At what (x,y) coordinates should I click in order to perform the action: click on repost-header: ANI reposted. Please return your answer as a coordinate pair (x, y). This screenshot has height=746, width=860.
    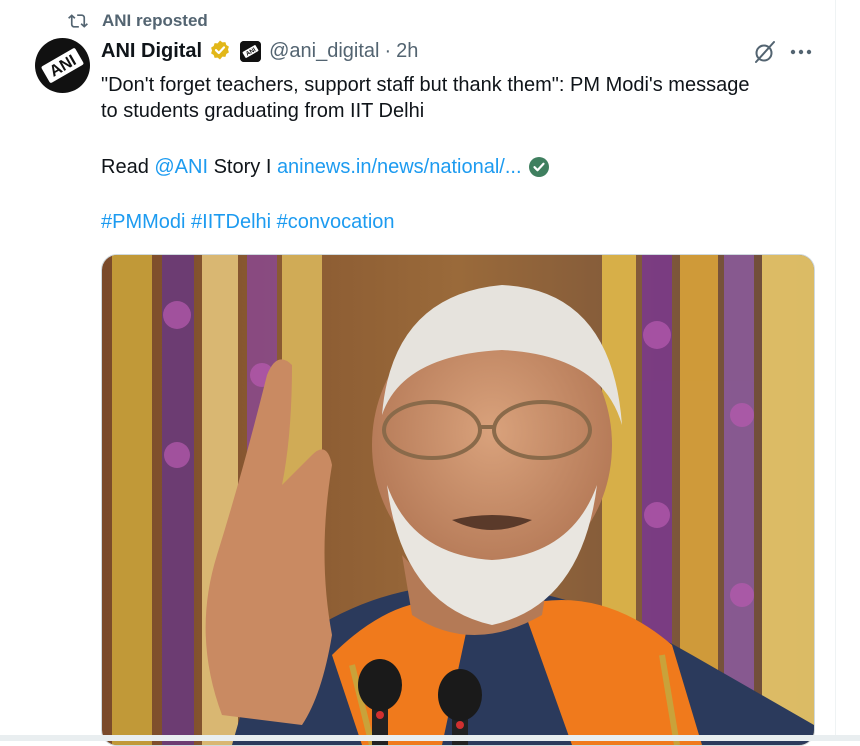
    Looking at the image, I should click on (138, 21).